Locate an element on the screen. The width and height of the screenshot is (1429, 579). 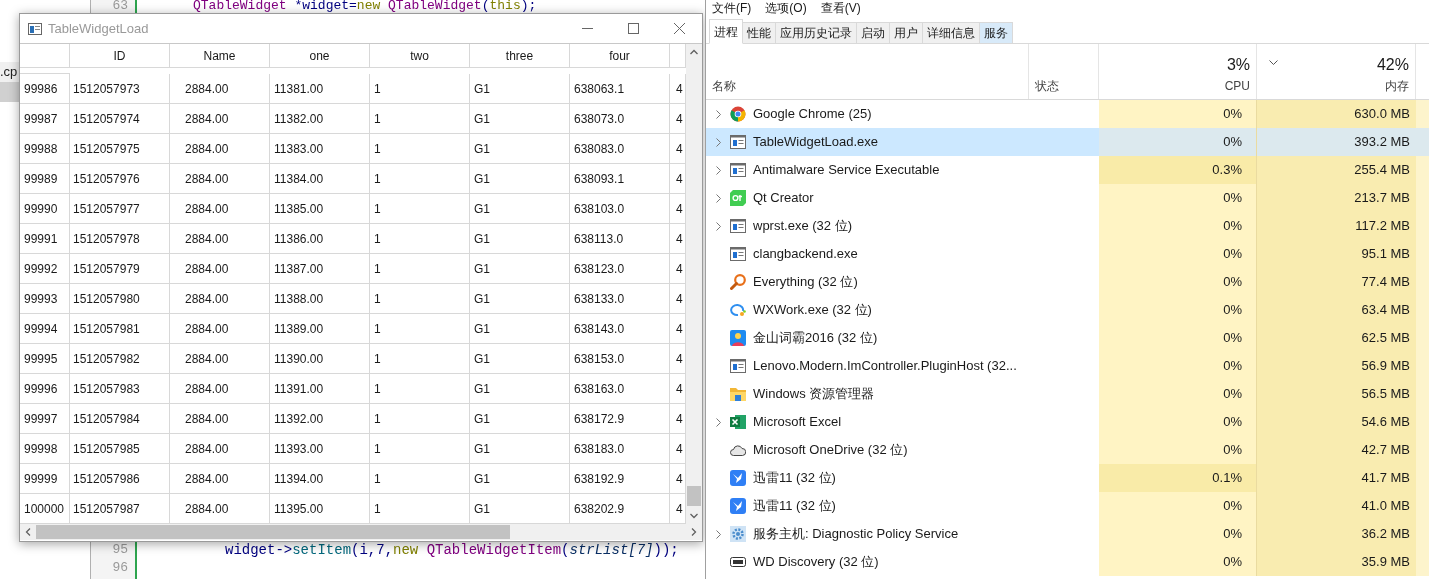
memory-cell: 255.4 MB is located at coordinates (1336, 170).